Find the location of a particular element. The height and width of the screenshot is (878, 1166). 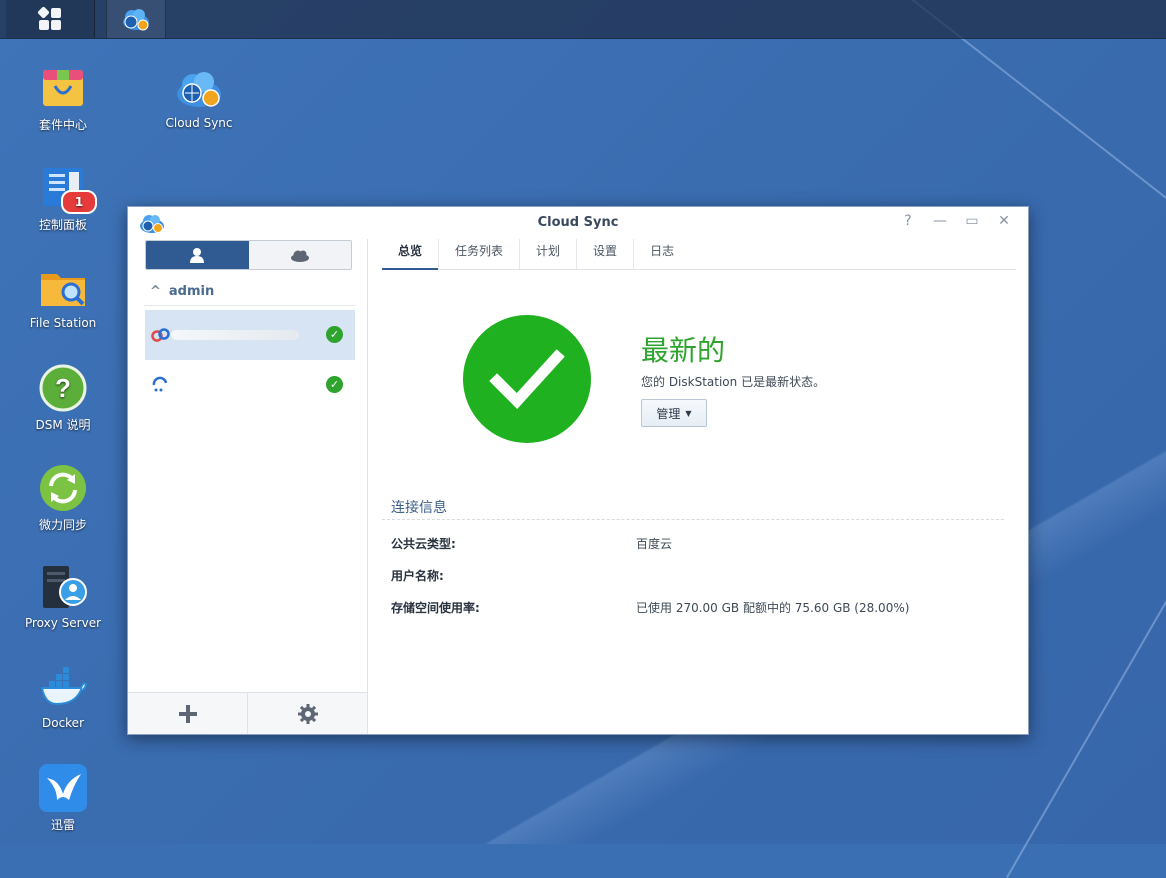

cloud-icon is located at coordinates (299, 256).